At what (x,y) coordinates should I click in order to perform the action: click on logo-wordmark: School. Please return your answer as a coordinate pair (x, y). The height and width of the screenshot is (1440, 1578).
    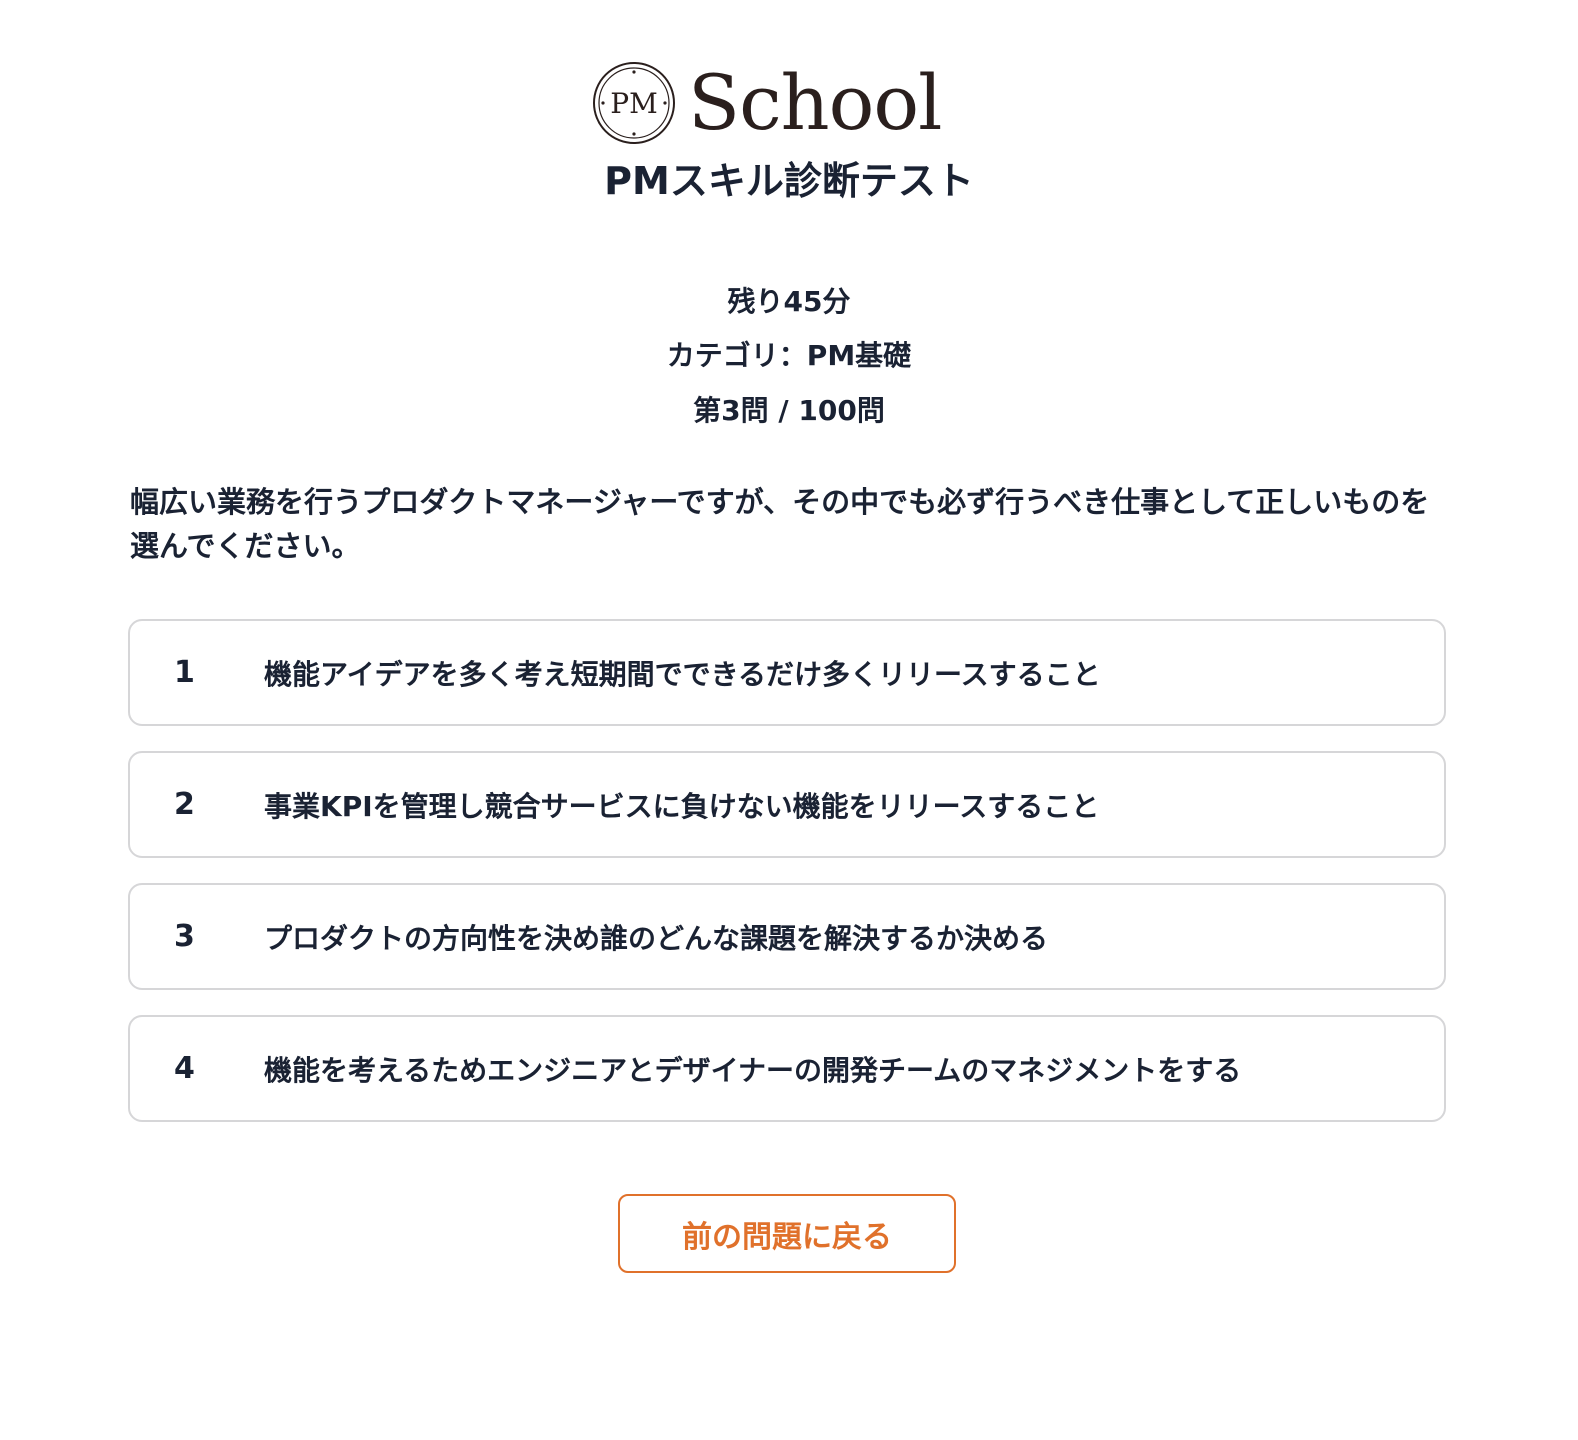
    Looking at the image, I should click on (815, 102).